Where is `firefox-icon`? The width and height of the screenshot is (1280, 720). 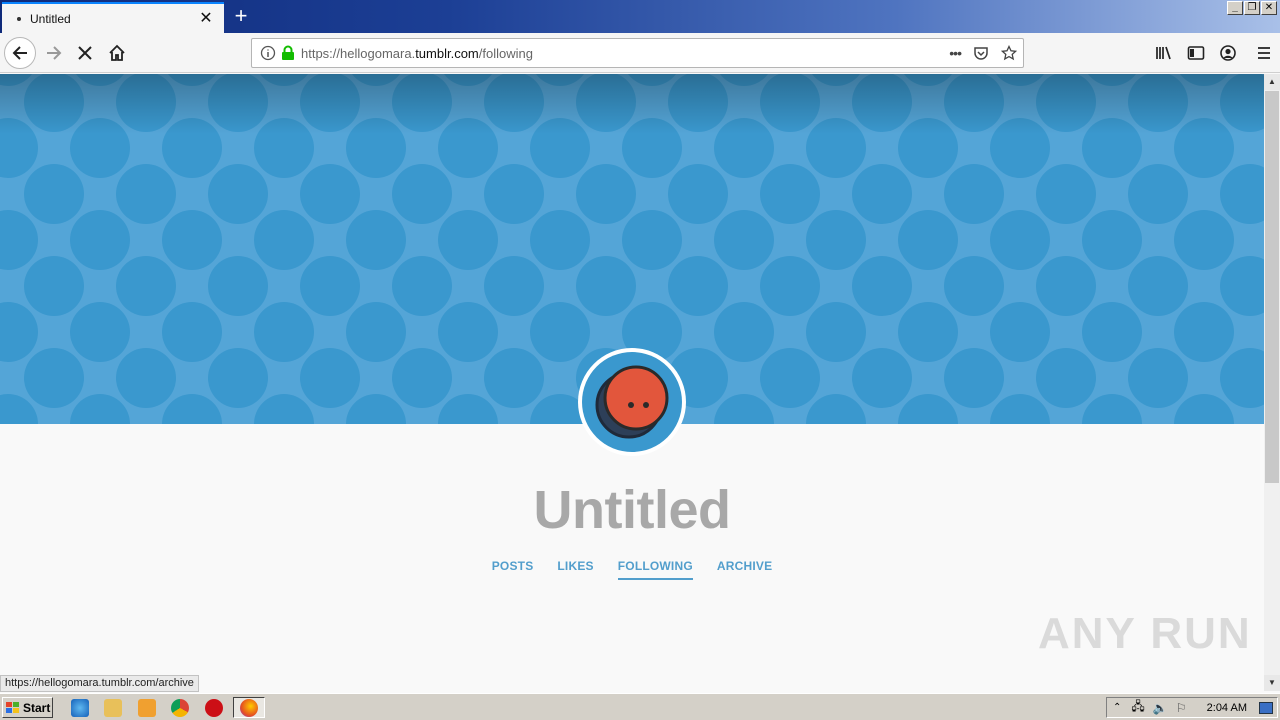 firefox-icon is located at coordinates (249, 708).